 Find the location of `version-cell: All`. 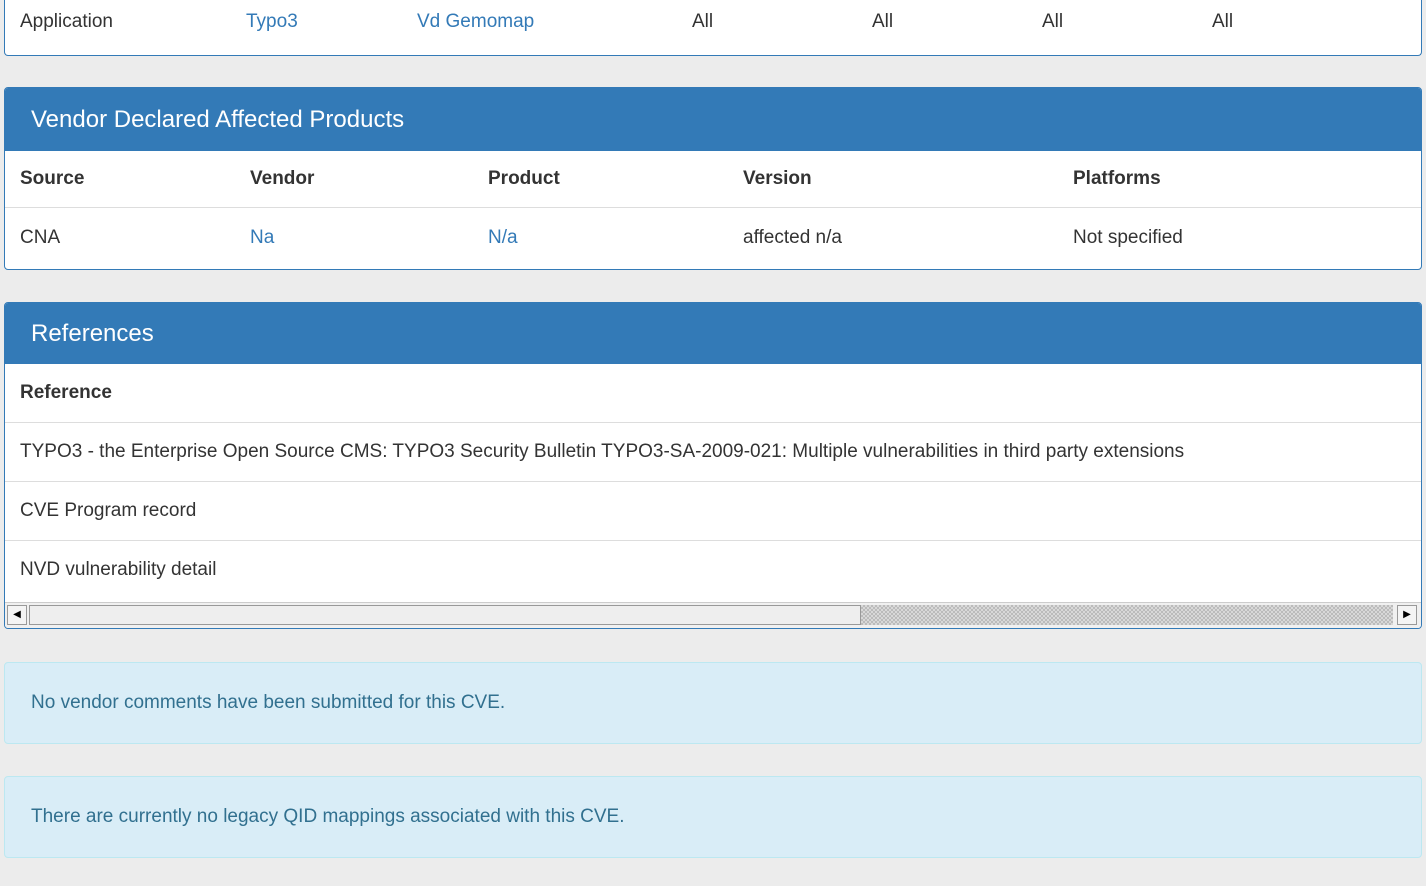

version-cell: All is located at coordinates (703, 21).